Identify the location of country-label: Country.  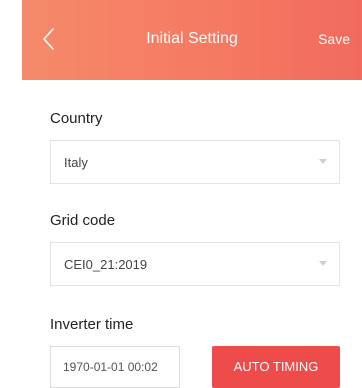
(76, 118).